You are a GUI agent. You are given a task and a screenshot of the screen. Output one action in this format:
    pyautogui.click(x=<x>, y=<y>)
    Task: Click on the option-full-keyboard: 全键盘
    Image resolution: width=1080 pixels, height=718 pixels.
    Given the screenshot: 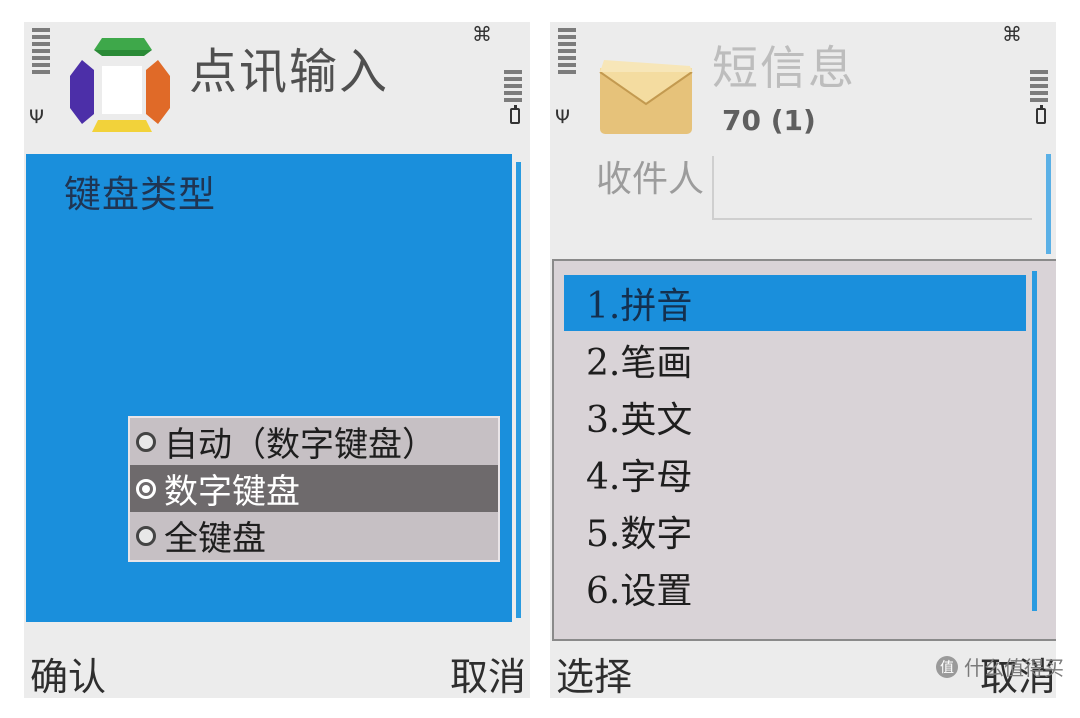 What is the action you would take?
    pyautogui.click(x=314, y=535)
    